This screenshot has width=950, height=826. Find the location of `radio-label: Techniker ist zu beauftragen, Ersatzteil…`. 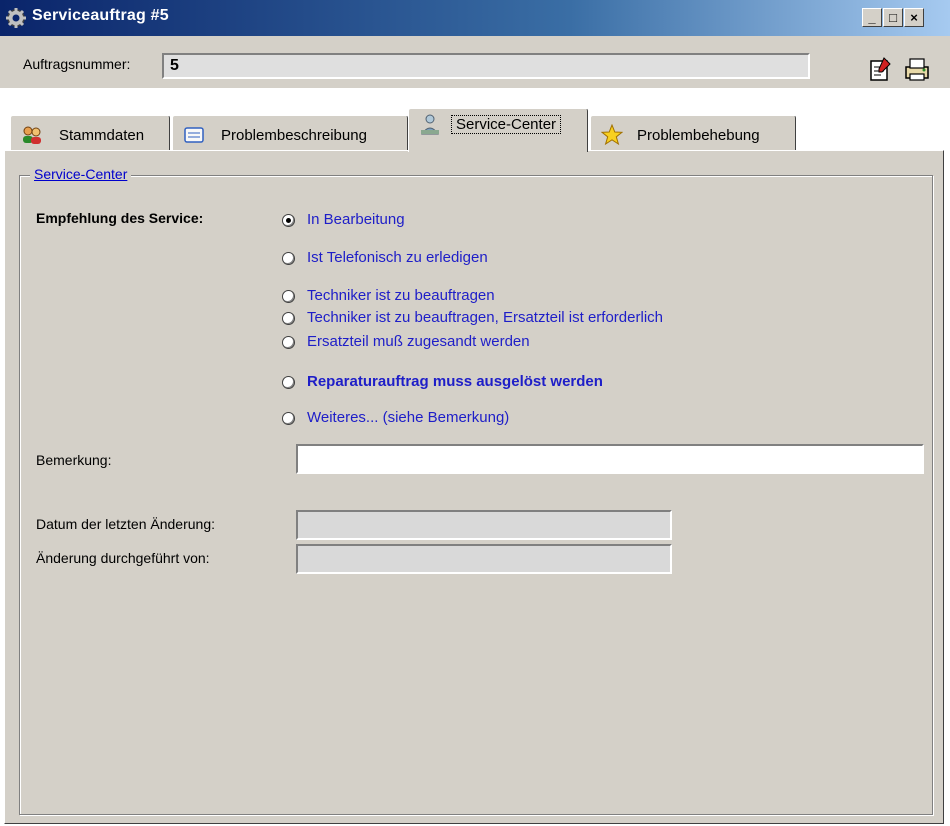

radio-label: Techniker ist zu beauftragen, Ersatzteil… is located at coordinates (485, 317).